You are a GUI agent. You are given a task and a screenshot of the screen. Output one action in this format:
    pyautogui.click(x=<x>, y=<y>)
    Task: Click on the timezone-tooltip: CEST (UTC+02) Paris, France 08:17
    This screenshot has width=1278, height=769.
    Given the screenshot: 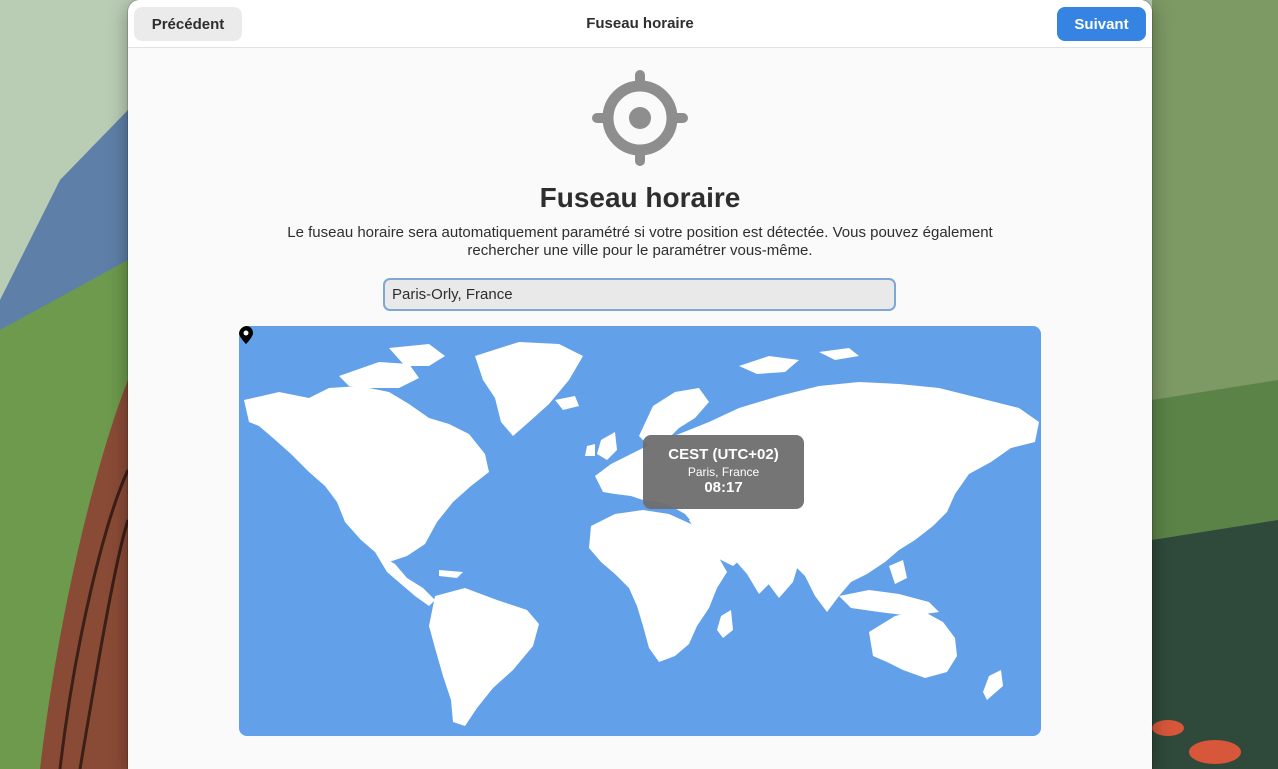 What is the action you would take?
    pyautogui.click(x=723, y=472)
    